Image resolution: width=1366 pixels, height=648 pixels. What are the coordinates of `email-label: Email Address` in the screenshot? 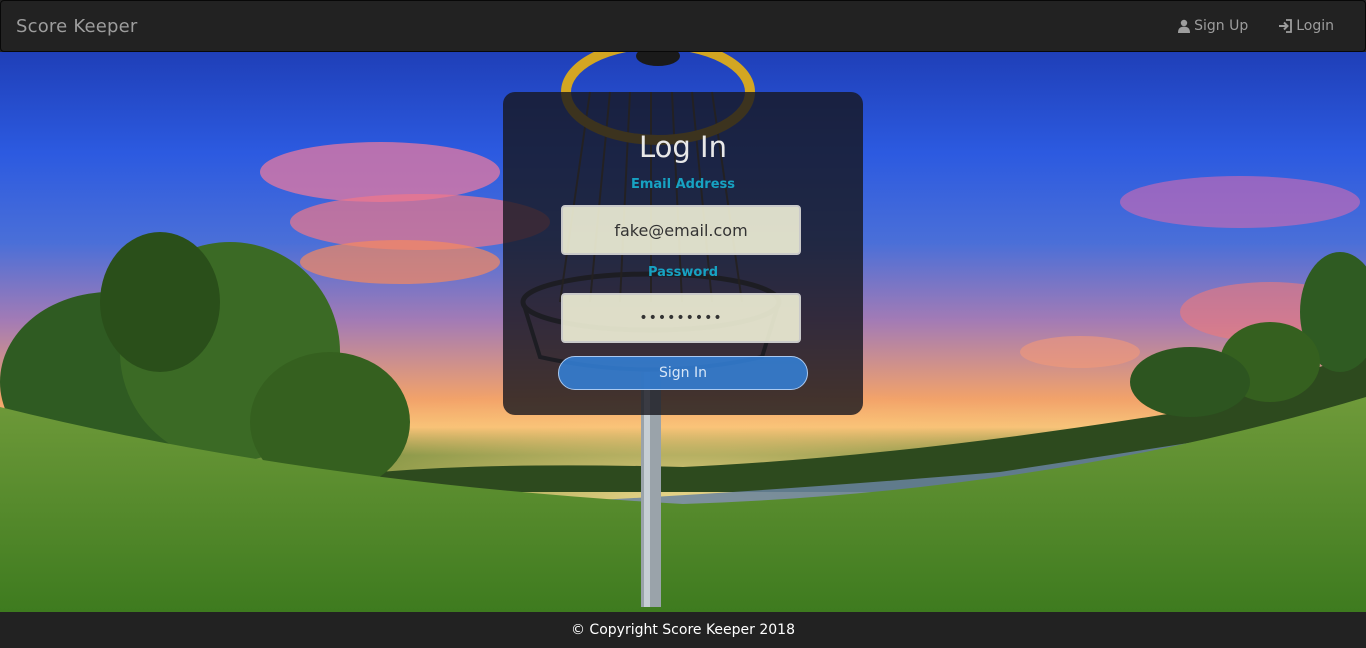 It's located at (682, 184).